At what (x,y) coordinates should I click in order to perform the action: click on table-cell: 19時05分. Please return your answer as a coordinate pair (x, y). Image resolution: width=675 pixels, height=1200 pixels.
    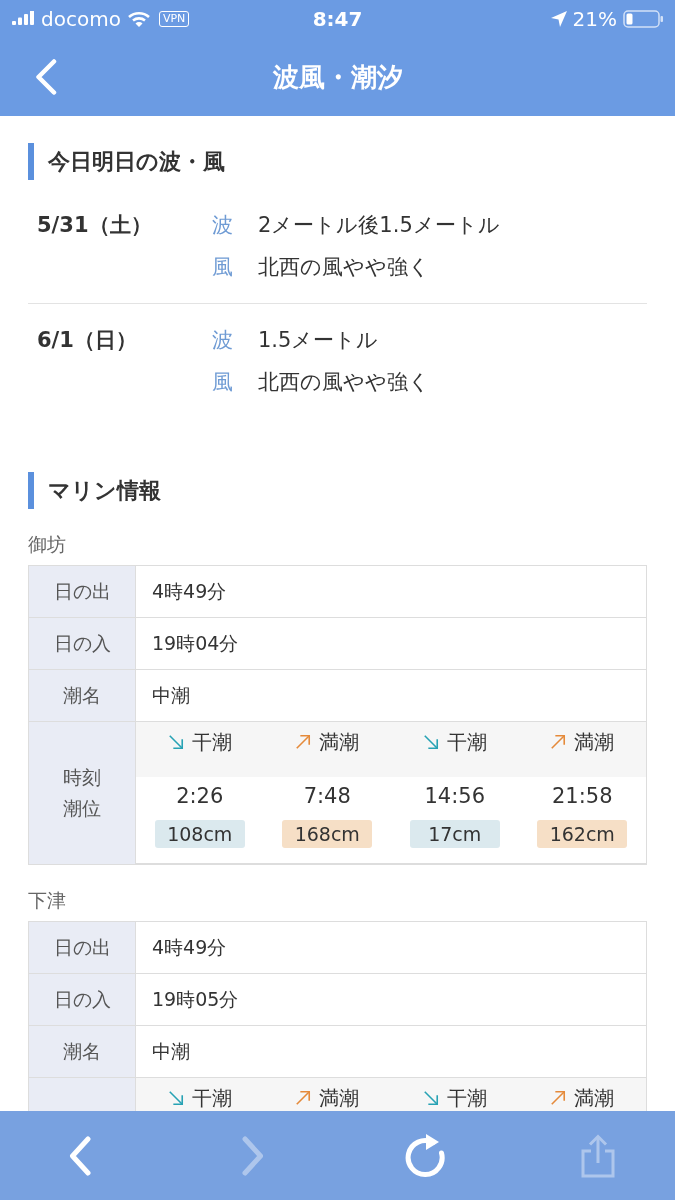
    Looking at the image, I should click on (391, 1000).